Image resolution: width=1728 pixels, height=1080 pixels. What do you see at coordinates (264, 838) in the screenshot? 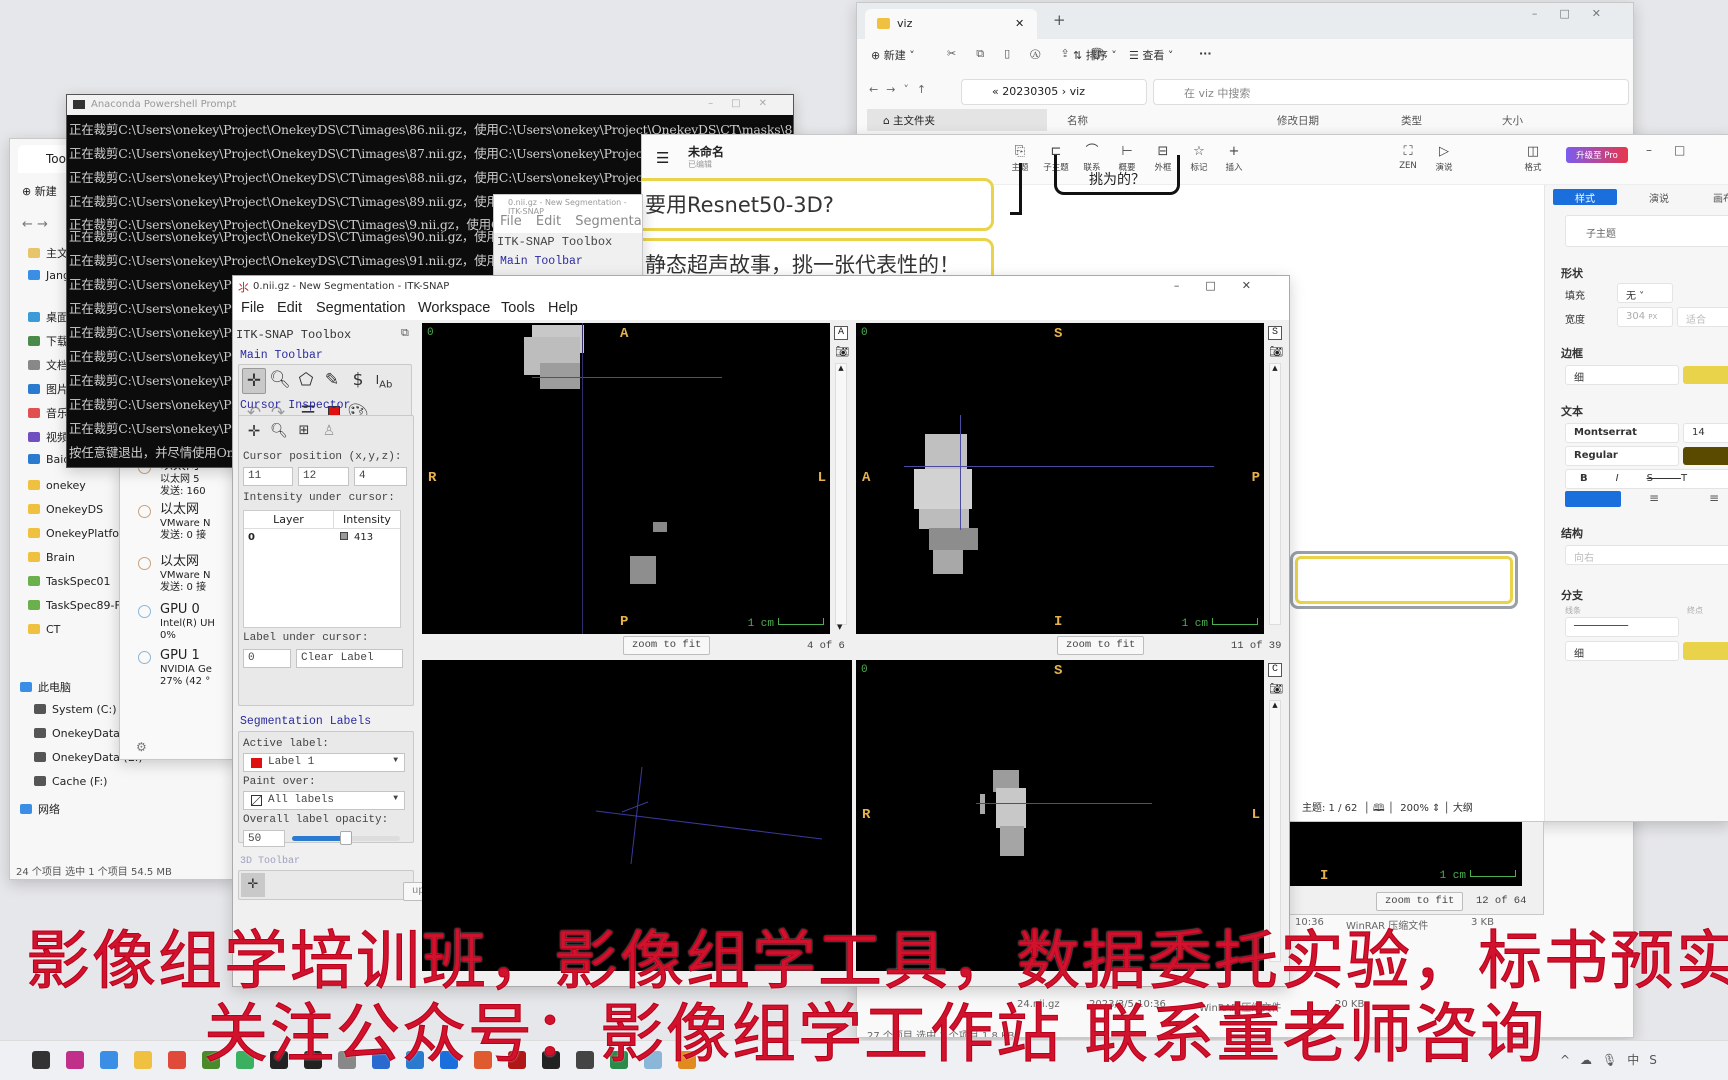
I see `opacity-input: 50` at bounding box center [264, 838].